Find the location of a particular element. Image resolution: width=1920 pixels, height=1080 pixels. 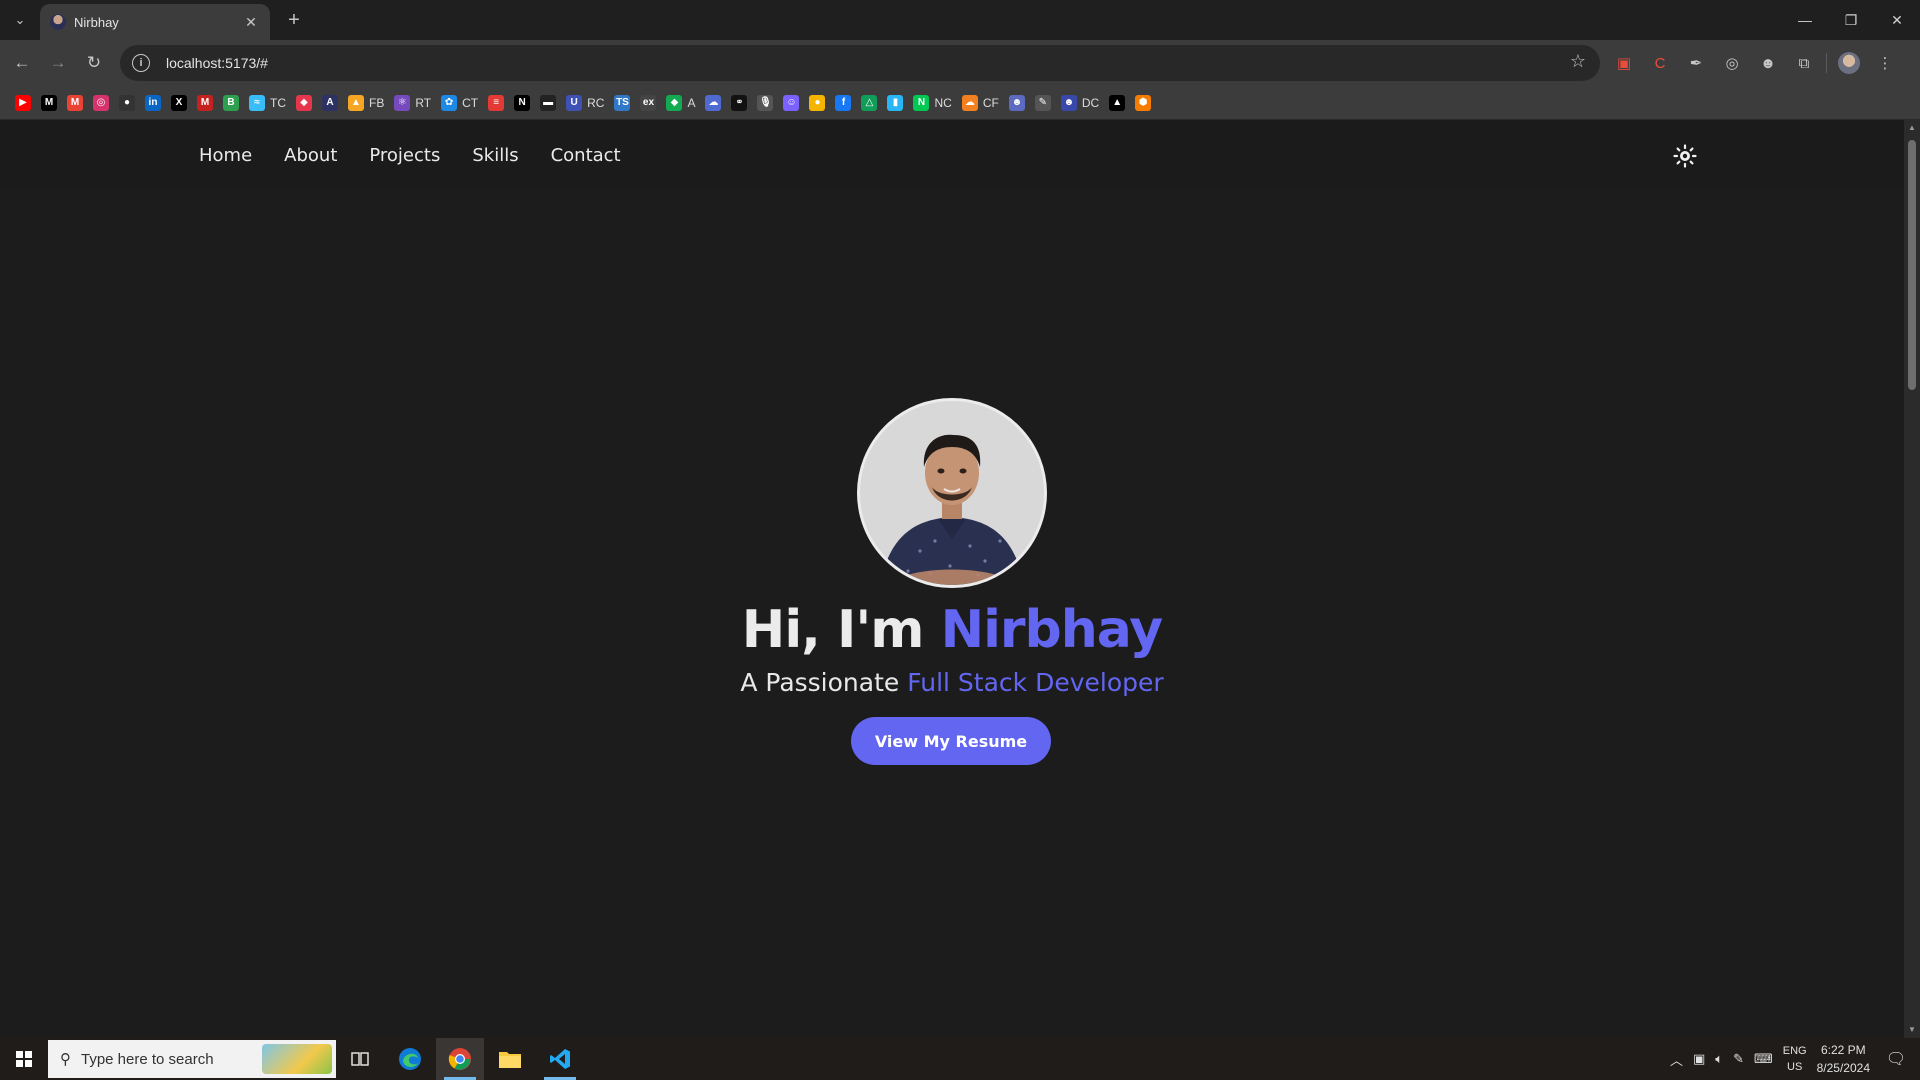

bookmark-item: ▲ is located at coordinates (1117, 103).